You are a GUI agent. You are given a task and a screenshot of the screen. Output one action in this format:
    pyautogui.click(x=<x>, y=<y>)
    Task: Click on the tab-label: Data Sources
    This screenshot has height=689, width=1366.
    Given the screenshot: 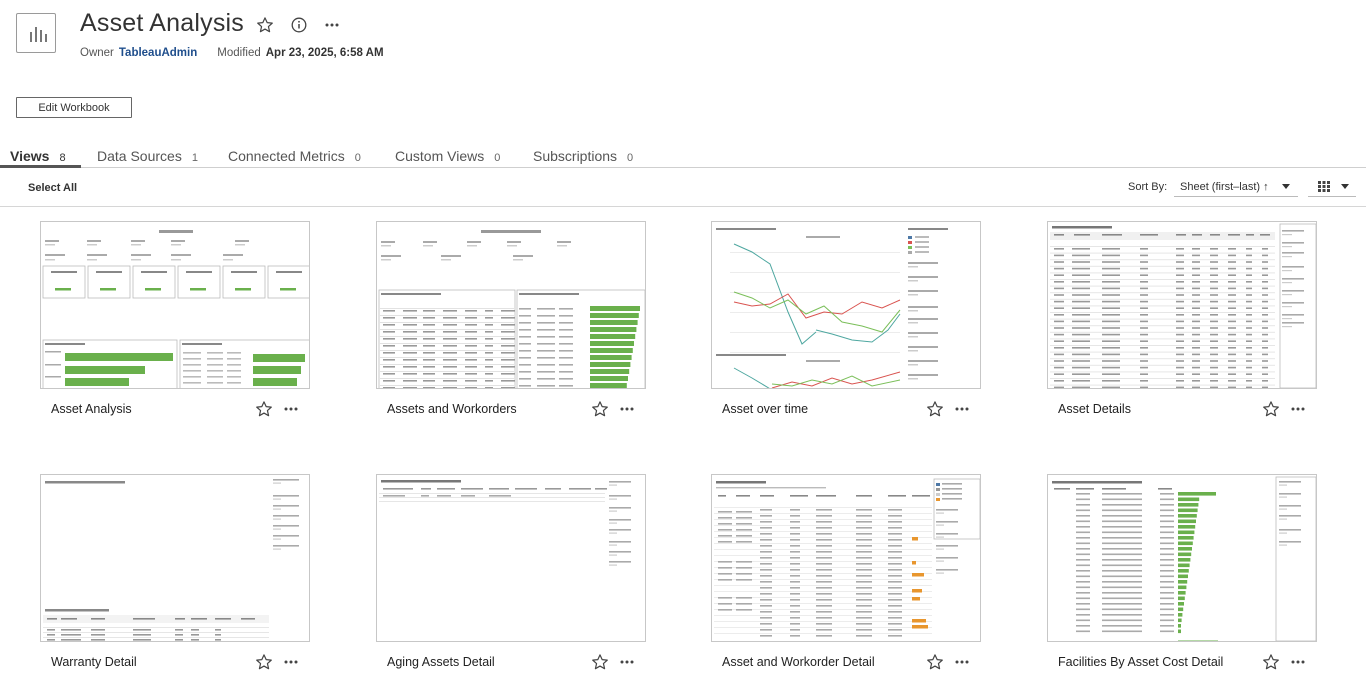 What is the action you would take?
    pyautogui.click(x=139, y=156)
    